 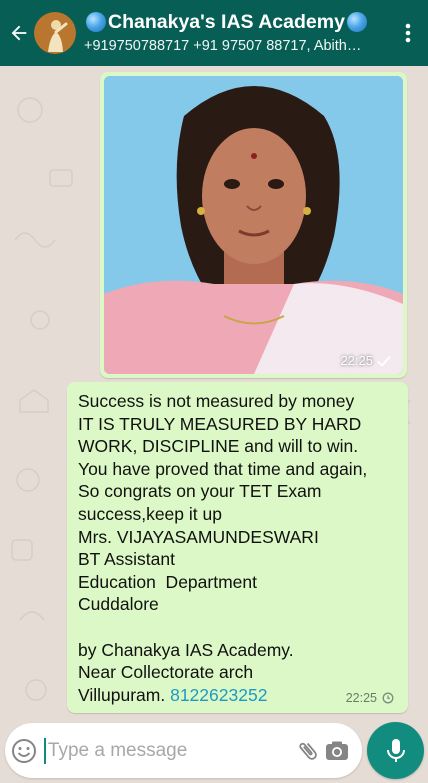 I want to click on emoji-icon, so click(x=24, y=750).